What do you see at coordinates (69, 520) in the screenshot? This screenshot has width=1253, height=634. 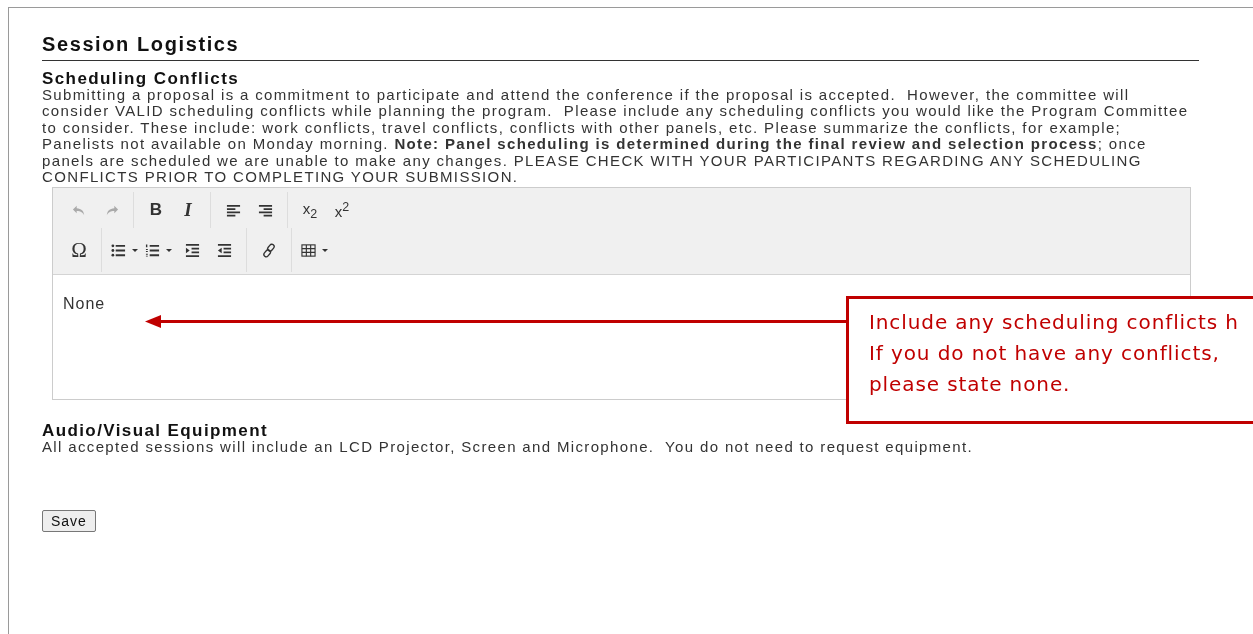 I see `save-button: Save` at bounding box center [69, 520].